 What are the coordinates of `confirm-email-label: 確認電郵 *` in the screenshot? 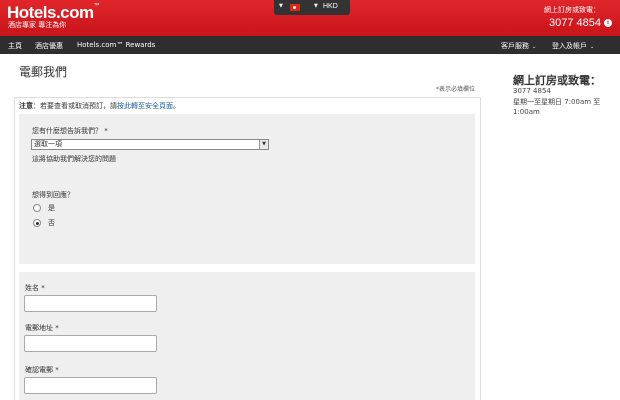 It's located at (42, 370).